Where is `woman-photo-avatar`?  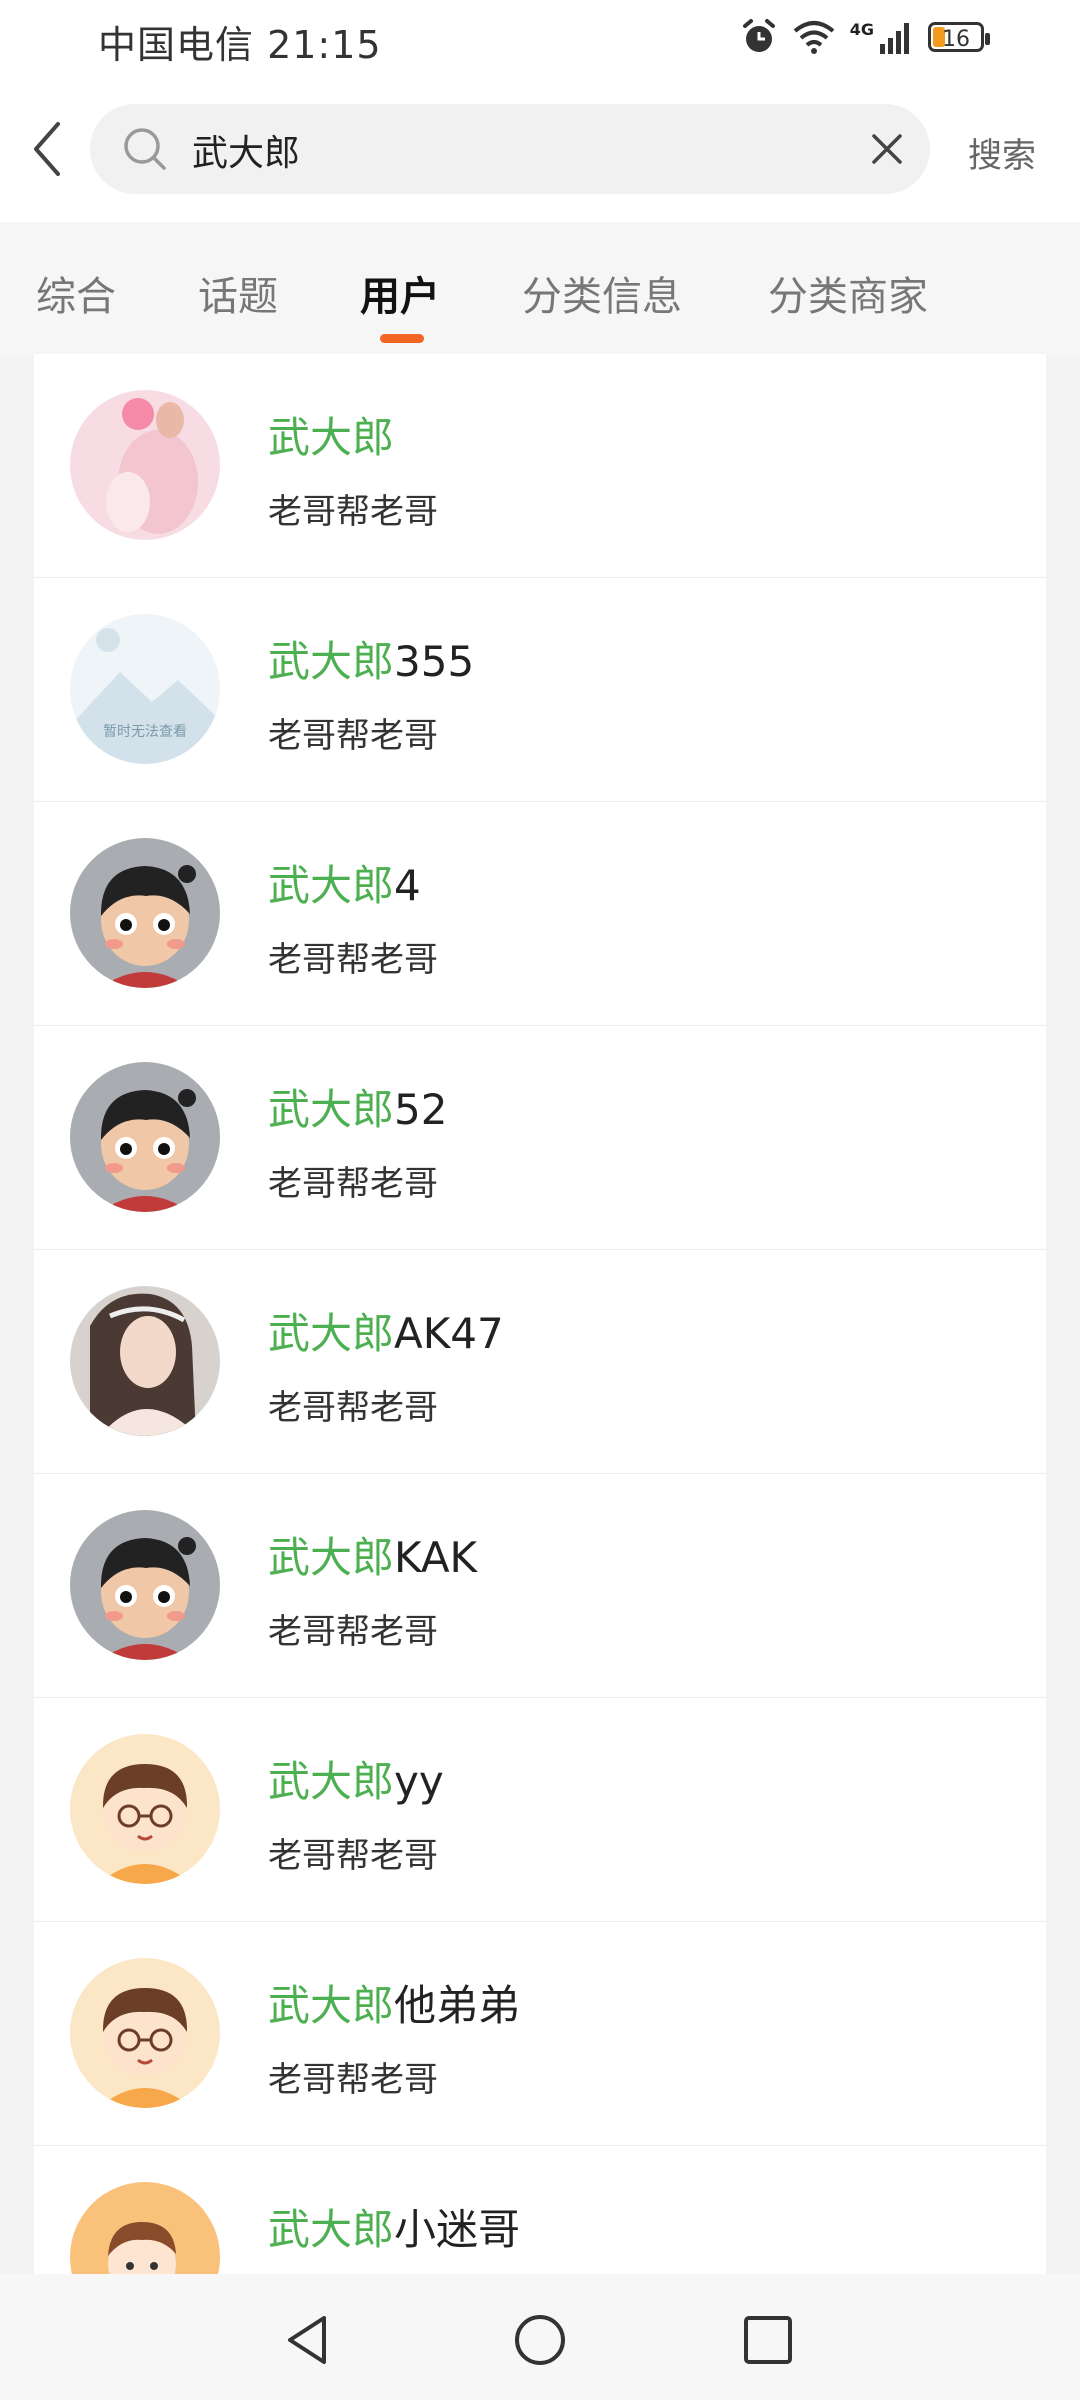 woman-photo-avatar is located at coordinates (145, 1361).